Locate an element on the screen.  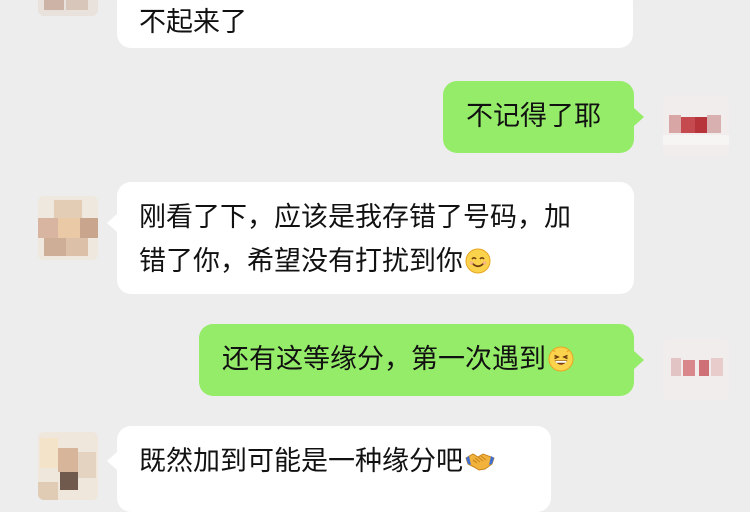
message-text-line: 刚看了下，应该是我存错了号码，加 is located at coordinates (355, 217).